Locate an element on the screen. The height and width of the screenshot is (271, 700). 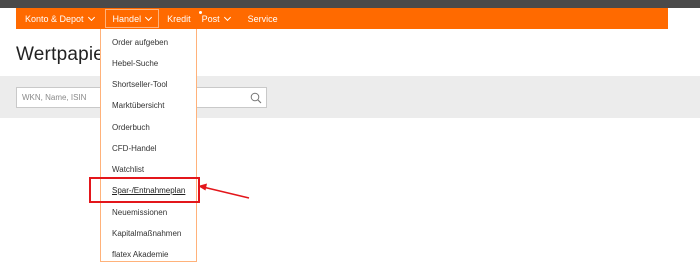
menu-item-flatex-akademie: flatex Akademie is located at coordinates (140, 254).